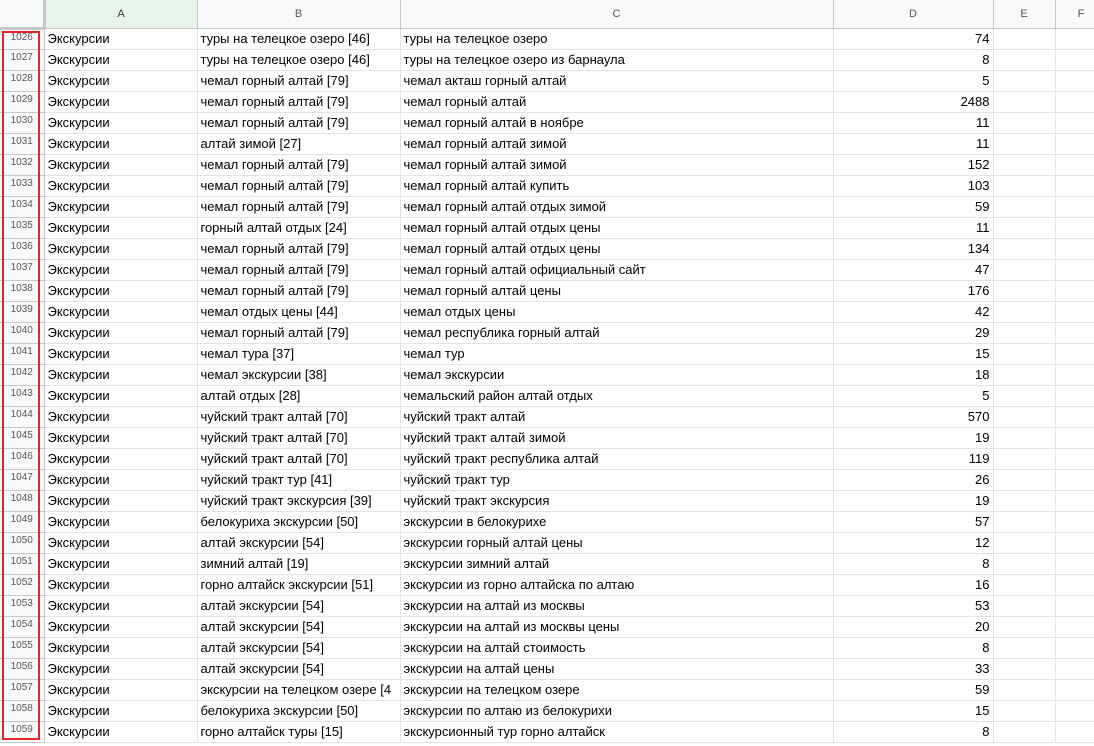 This screenshot has width=1094, height=746. What do you see at coordinates (913, 354) in the screenshot?
I see `cell-d: 15` at bounding box center [913, 354].